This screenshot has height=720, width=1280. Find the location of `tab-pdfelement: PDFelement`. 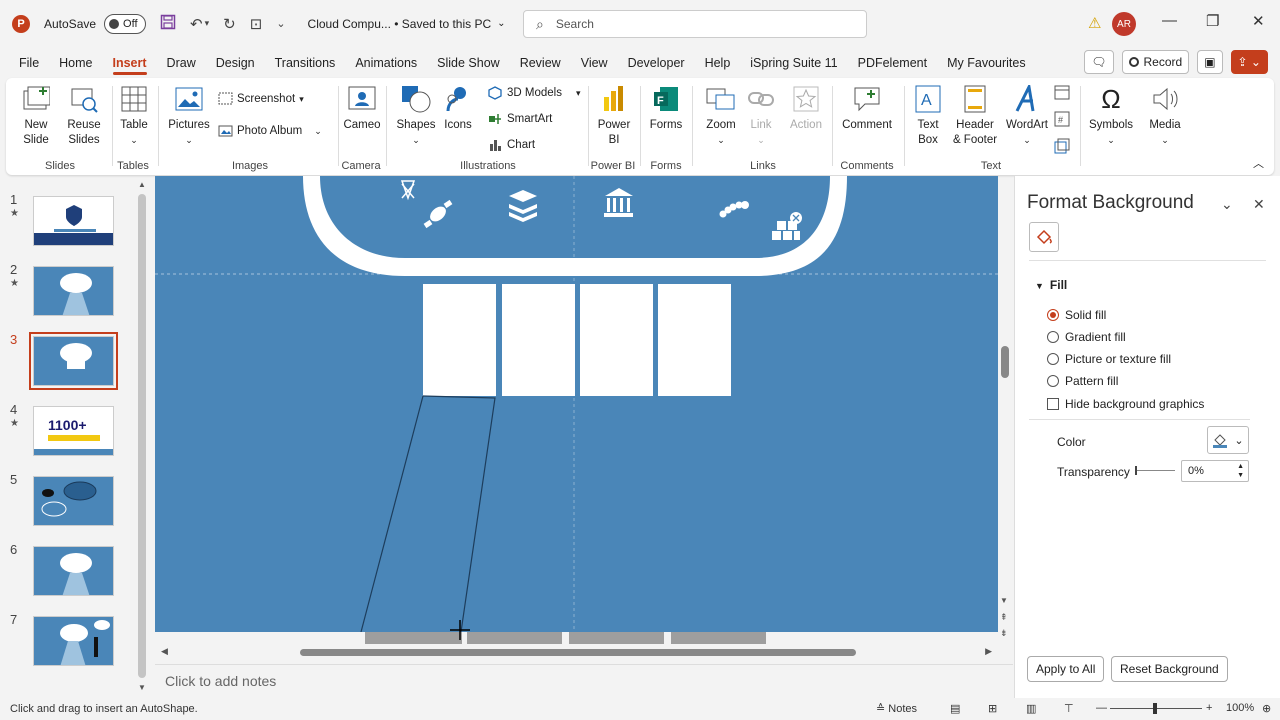

tab-pdfelement: PDFelement is located at coordinates (892, 62).